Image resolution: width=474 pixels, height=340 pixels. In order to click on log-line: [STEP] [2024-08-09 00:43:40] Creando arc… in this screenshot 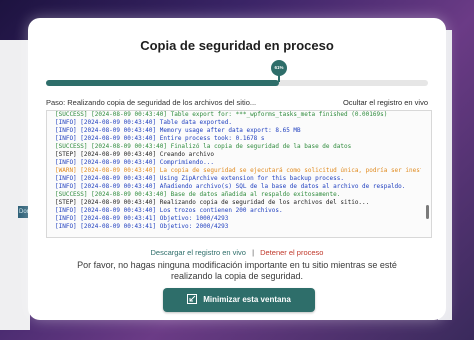, I will do `click(134, 154)`.